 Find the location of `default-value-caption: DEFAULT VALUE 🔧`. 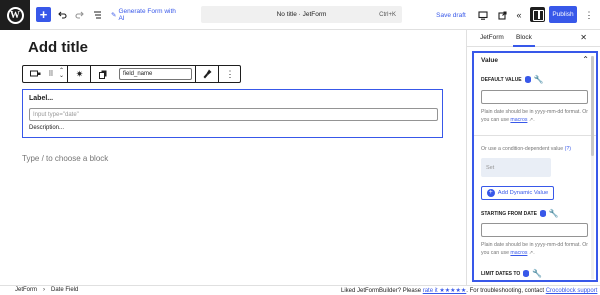

default-value-caption: DEFAULT VALUE 🔧 is located at coordinates (512, 80).